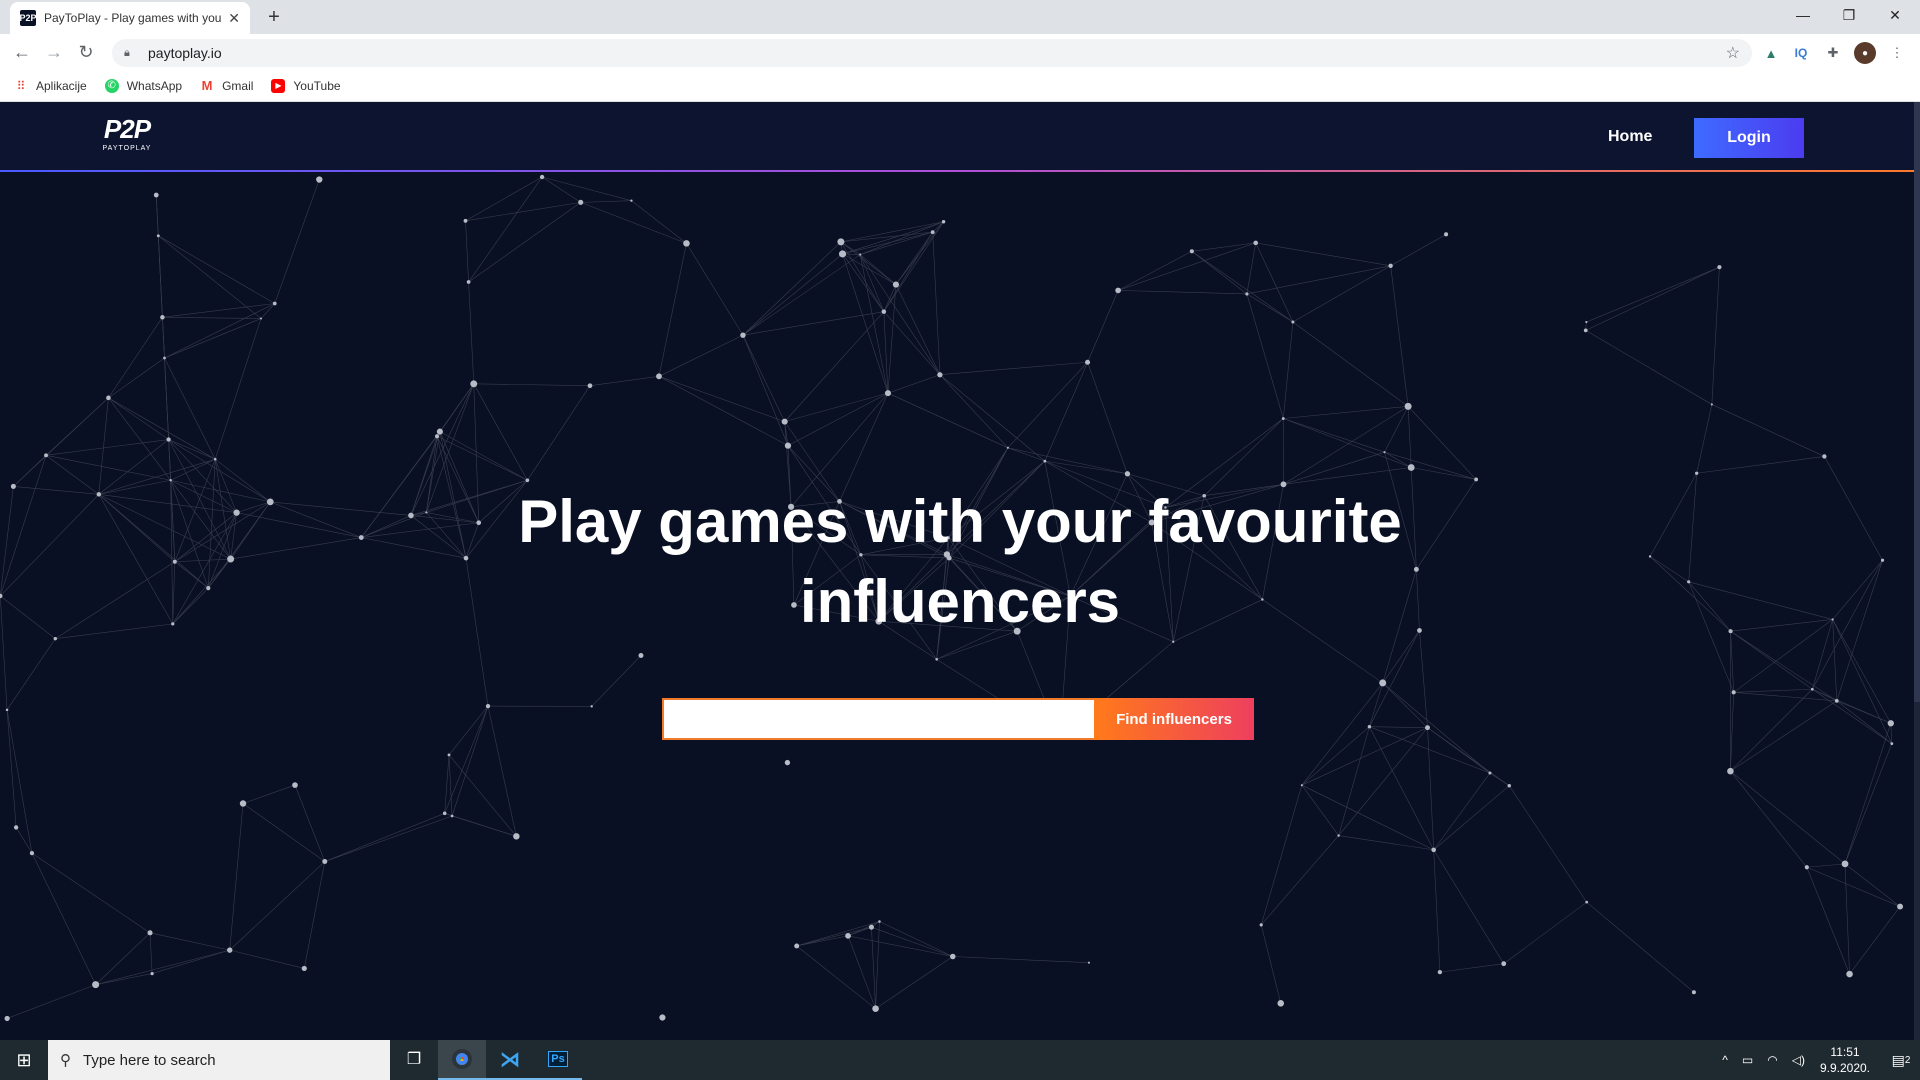  I want to click on page-scrollbar, so click(1917, 571).